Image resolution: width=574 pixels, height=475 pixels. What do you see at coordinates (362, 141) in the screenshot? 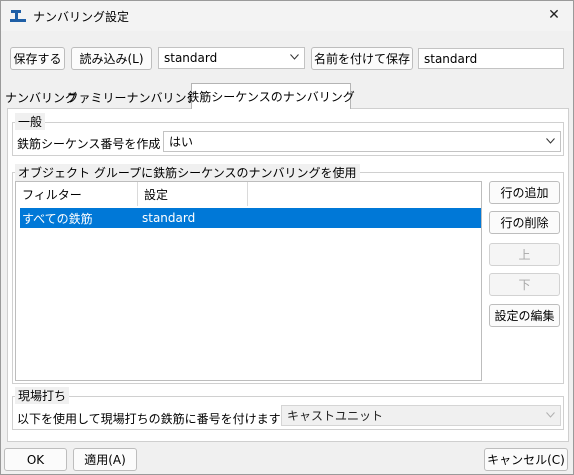
I see `create-sequence-select: はい` at bounding box center [362, 141].